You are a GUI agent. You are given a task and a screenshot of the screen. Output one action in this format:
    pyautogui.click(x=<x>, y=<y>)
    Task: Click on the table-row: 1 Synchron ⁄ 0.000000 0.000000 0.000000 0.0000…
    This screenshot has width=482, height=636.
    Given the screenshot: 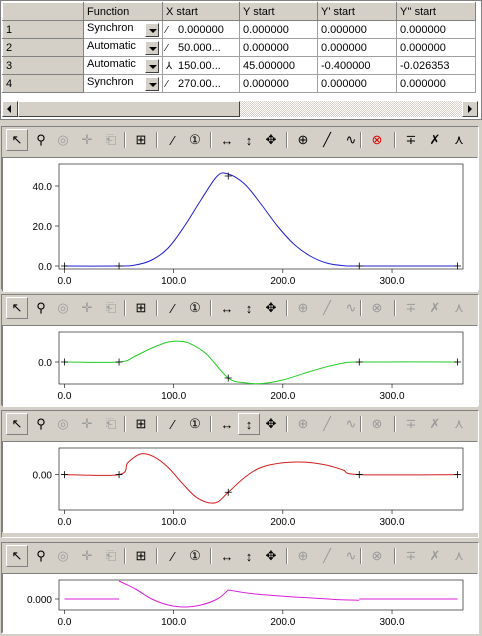 What is the action you would take?
    pyautogui.click(x=239, y=29)
    